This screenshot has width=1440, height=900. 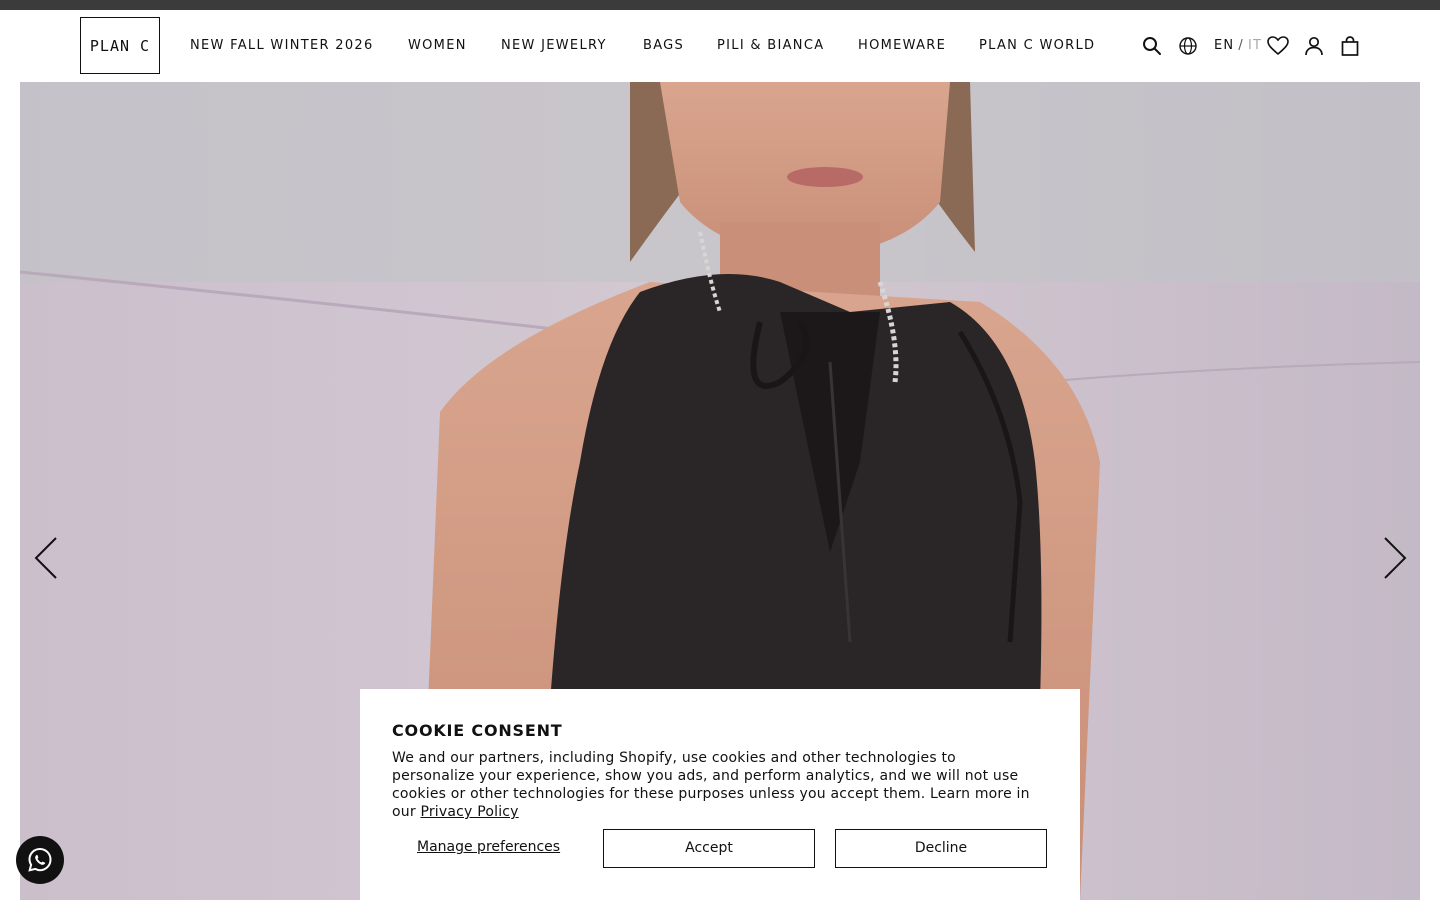 I want to click on logo: PLAN C, so click(x=120, y=45).